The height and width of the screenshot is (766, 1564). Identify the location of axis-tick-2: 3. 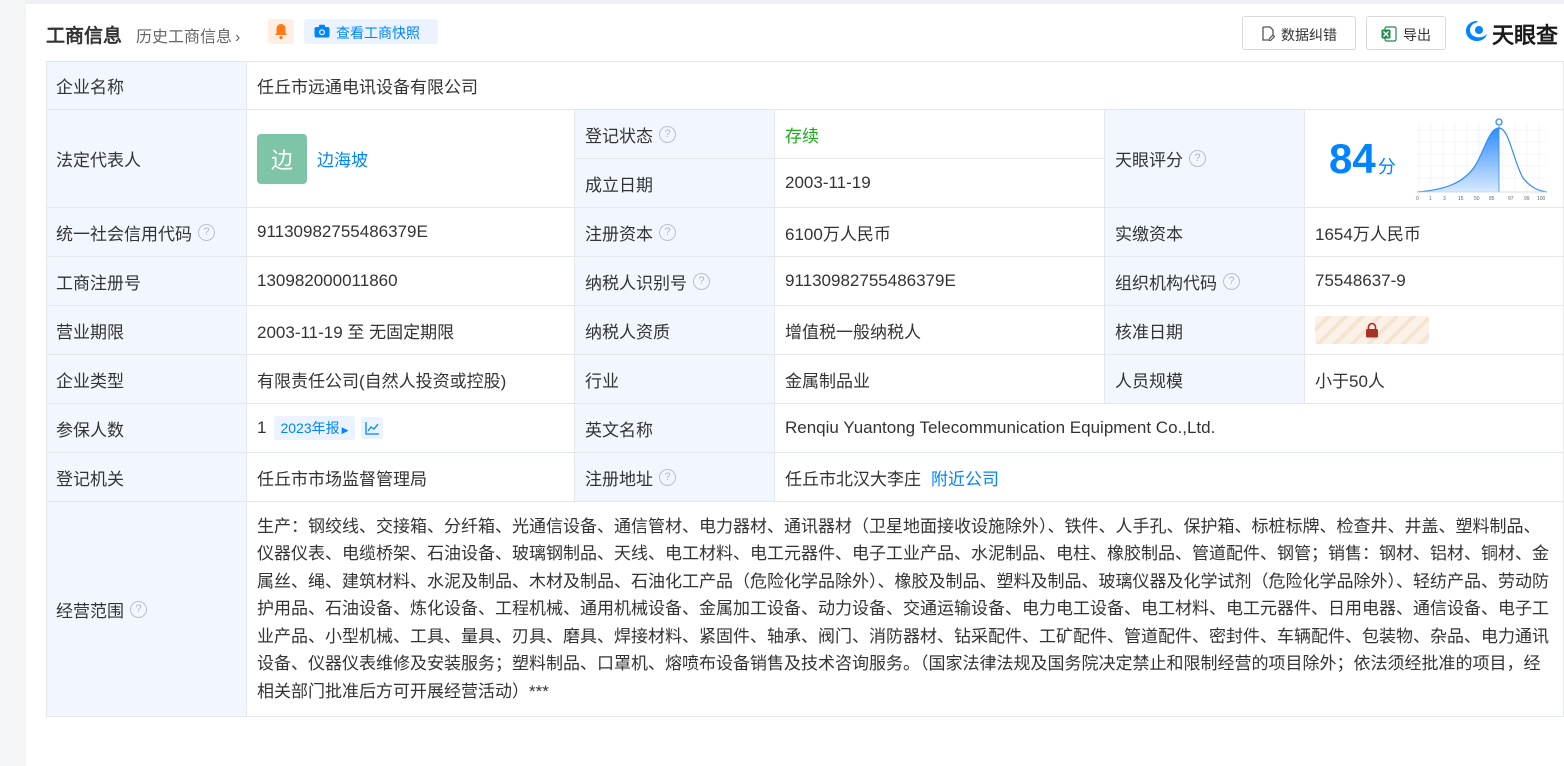
(1444, 199).